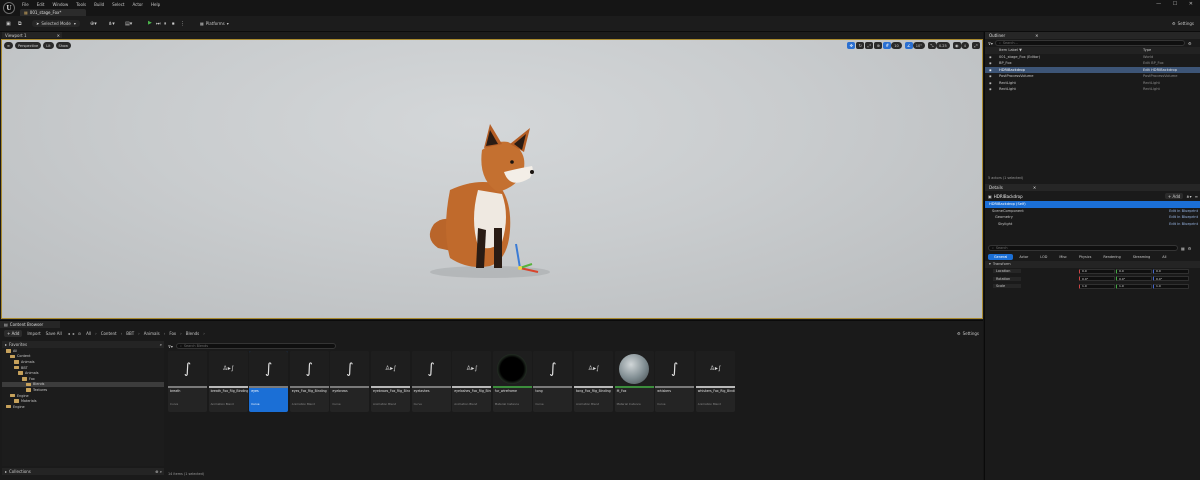  I want to click on transform-value-y: 1.0, so click(1134, 286).